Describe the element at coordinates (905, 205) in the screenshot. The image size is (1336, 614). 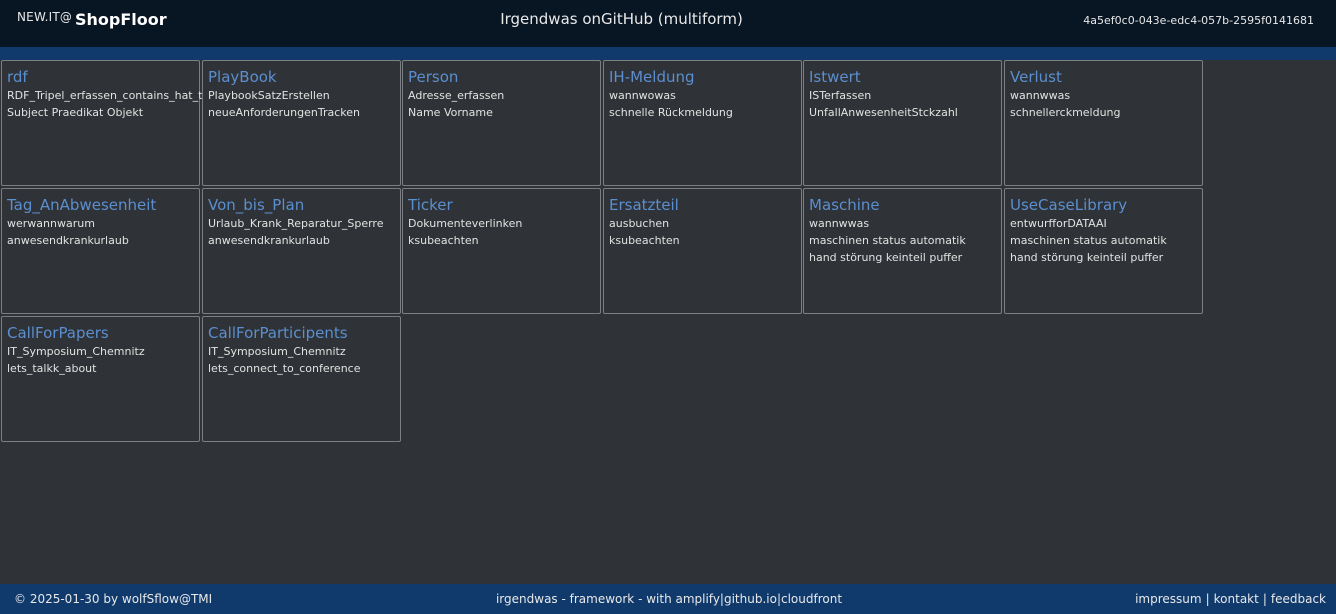
I see `card-title: Maschine` at that location.